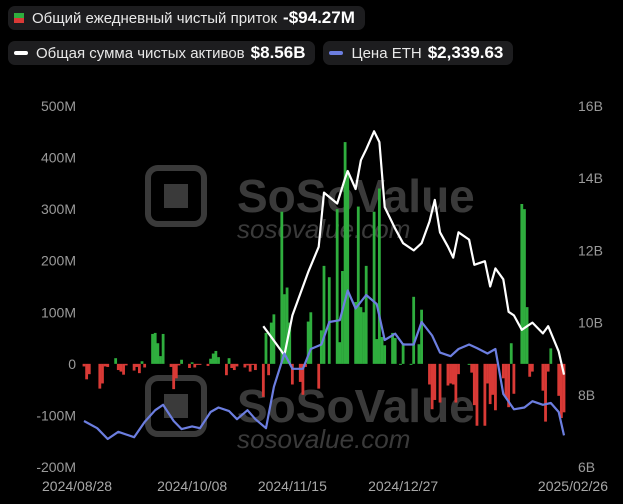  I want to click on right-tick-label: 14B, so click(590, 178).